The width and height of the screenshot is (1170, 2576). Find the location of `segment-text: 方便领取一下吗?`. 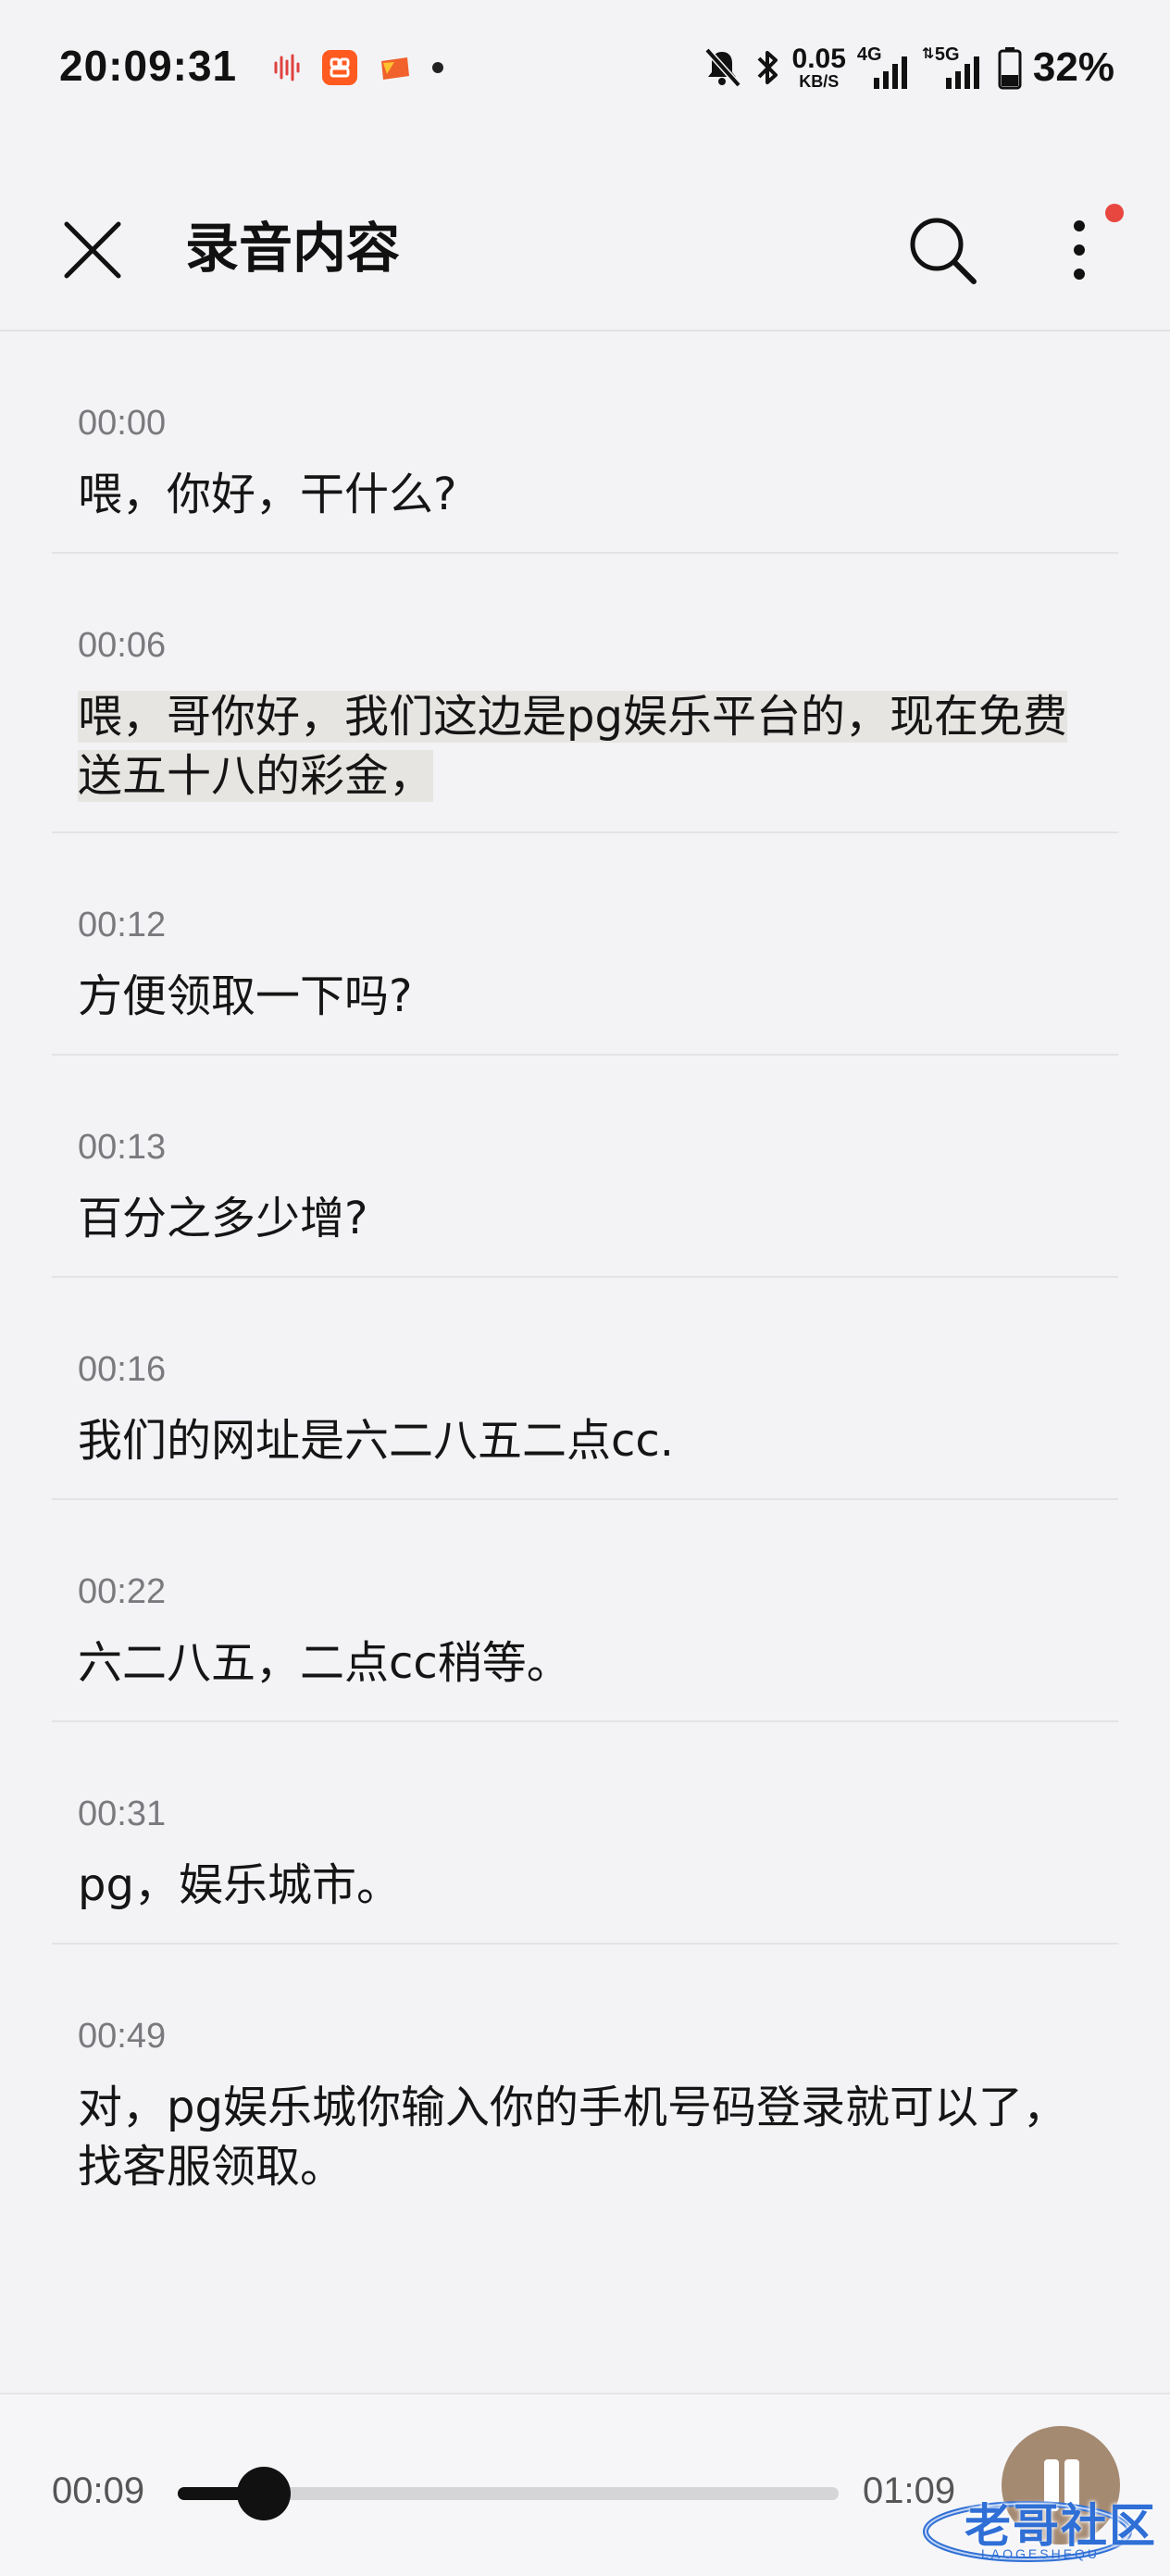

segment-text: 方便领取一下吗? is located at coordinates (245, 996).